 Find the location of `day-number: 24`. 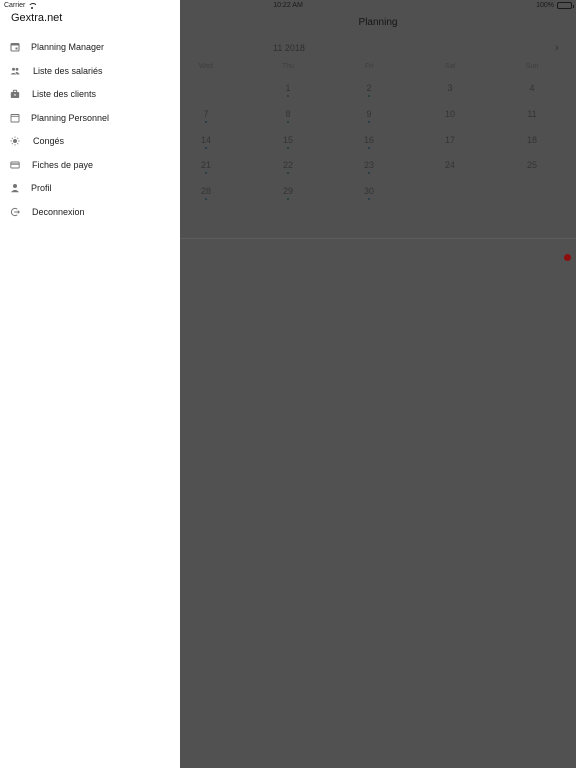

day-number: 24 is located at coordinates (449, 165).